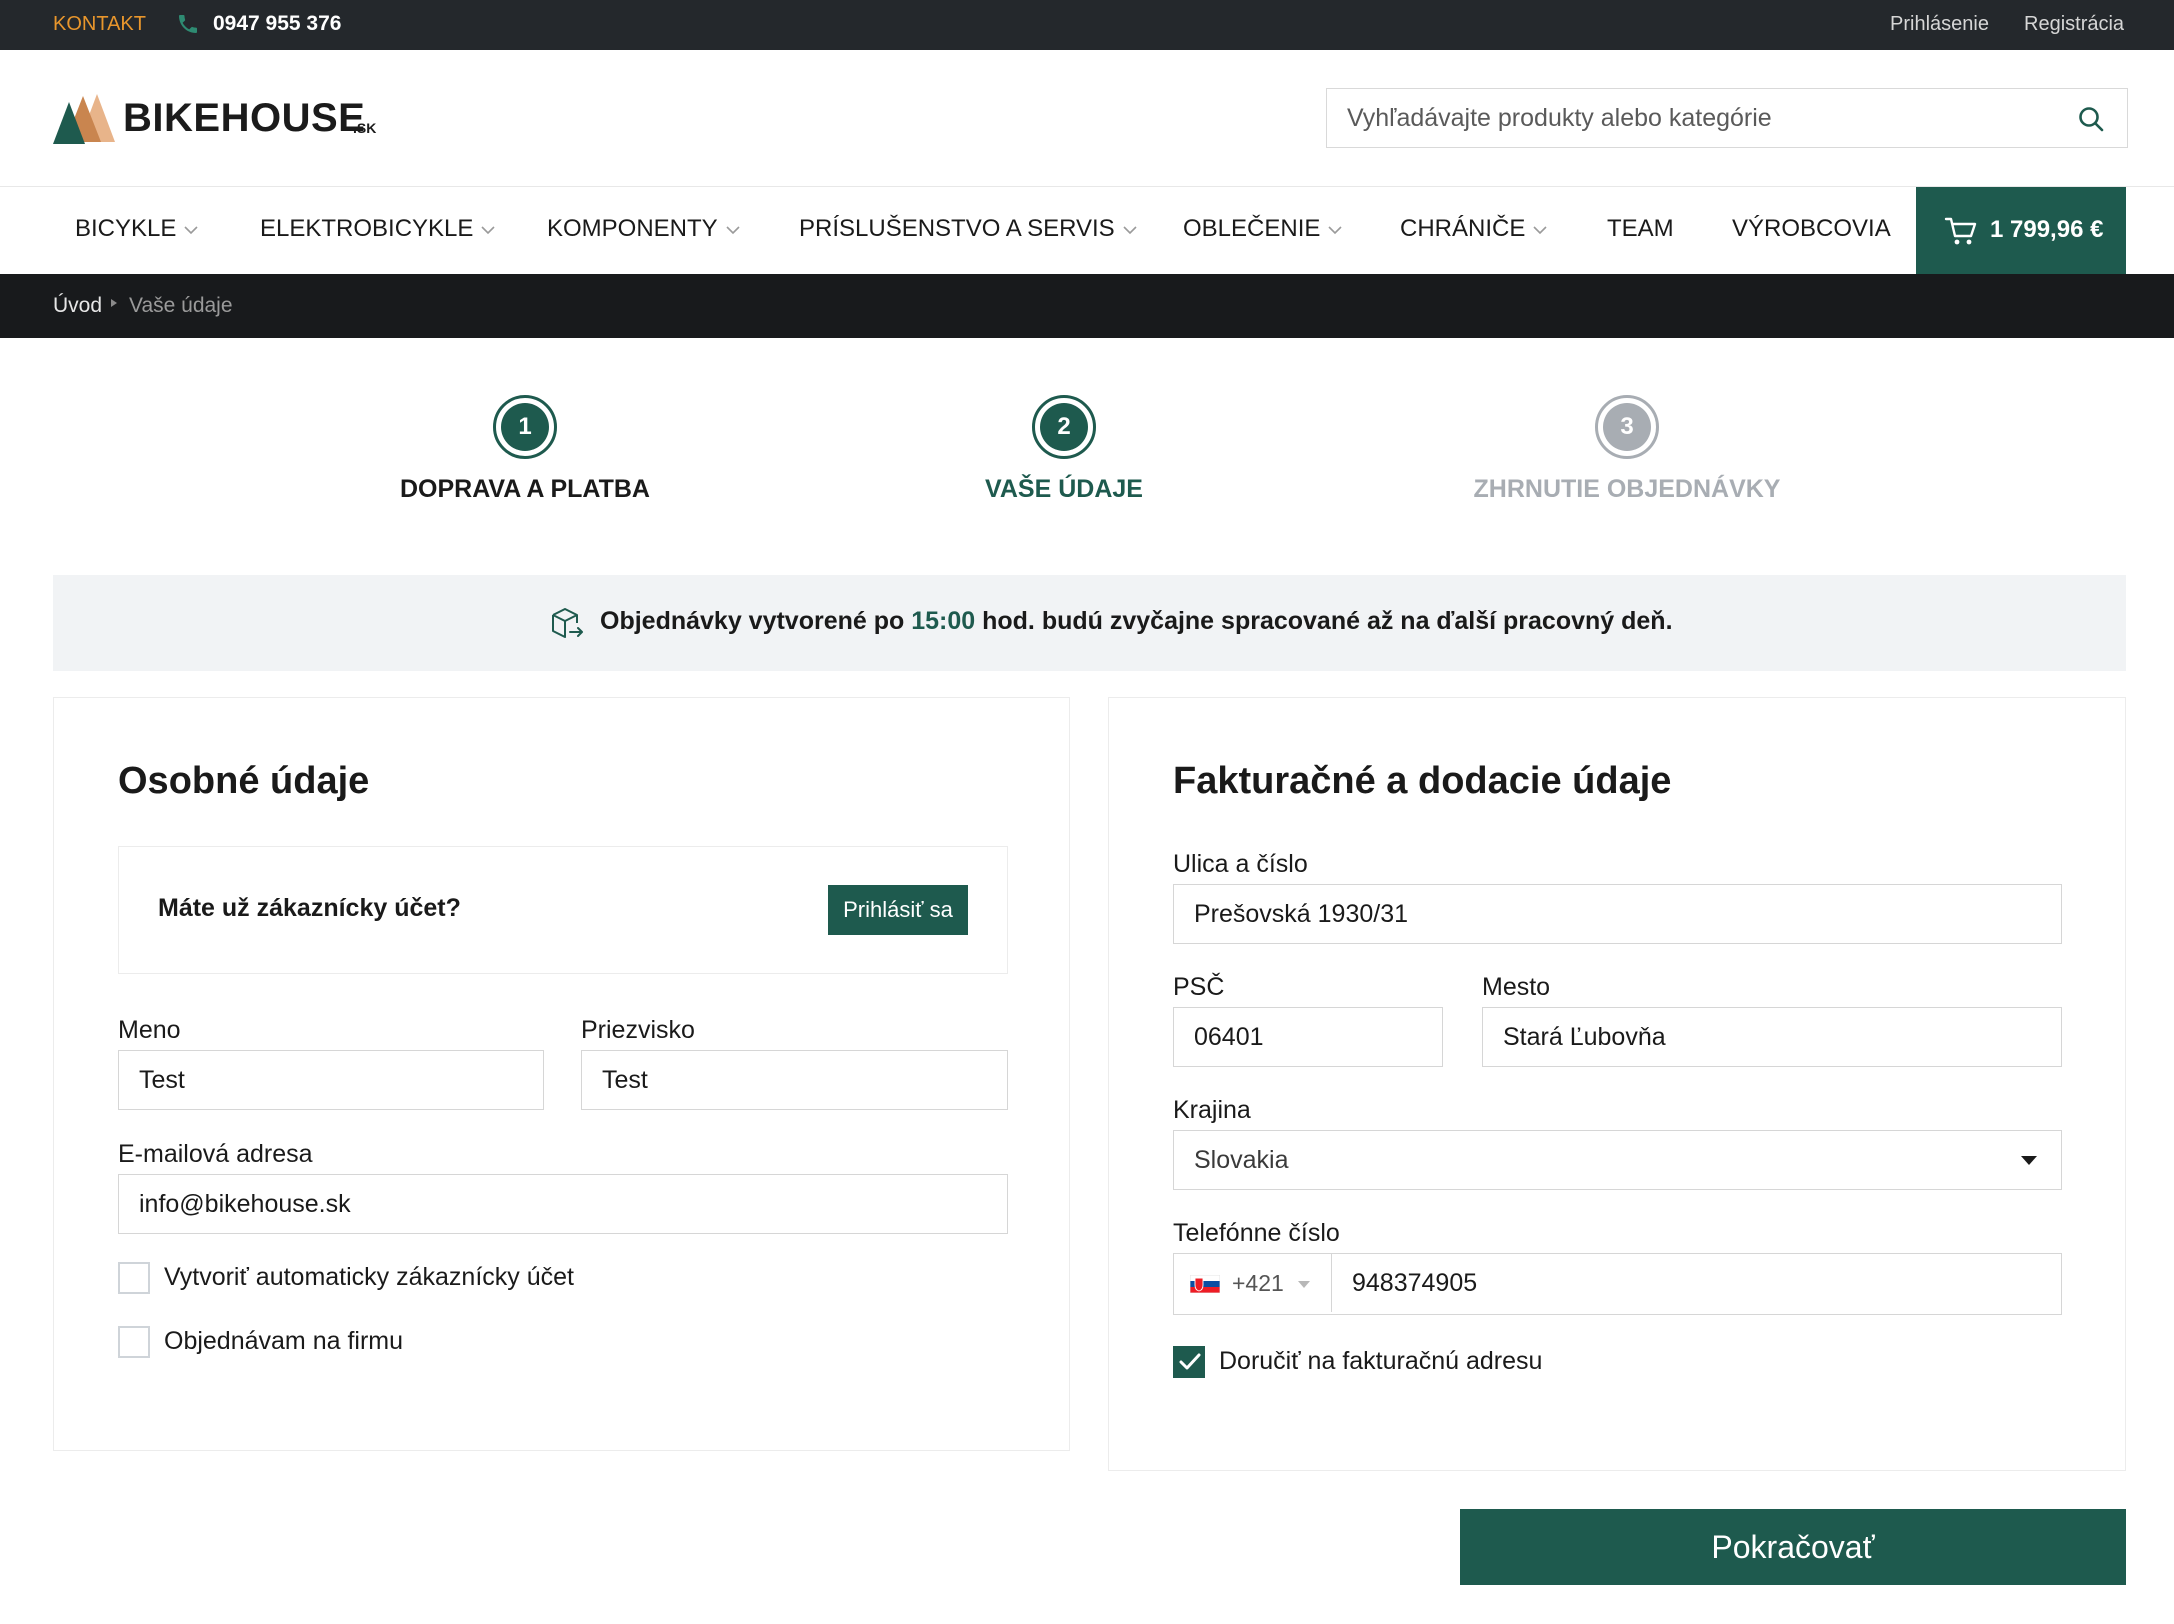 The height and width of the screenshot is (1624, 2174). I want to click on search-box, so click(1727, 118).